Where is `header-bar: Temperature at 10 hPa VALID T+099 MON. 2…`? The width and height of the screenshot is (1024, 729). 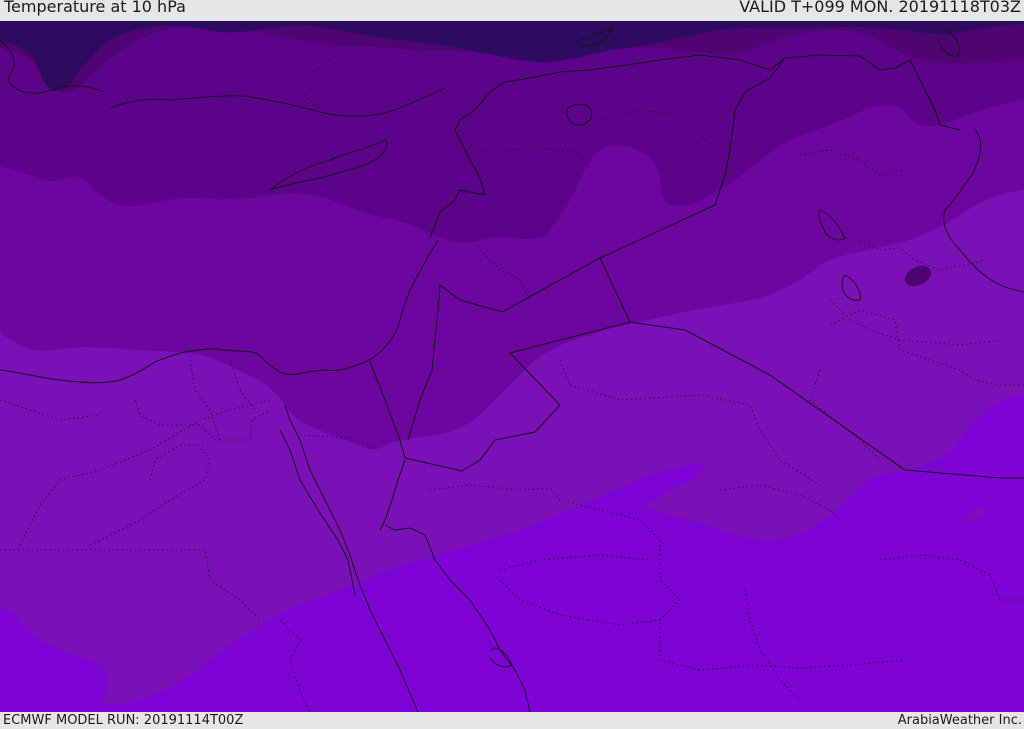 header-bar: Temperature at 10 hPa VALID T+099 MON. 2… is located at coordinates (512, 10).